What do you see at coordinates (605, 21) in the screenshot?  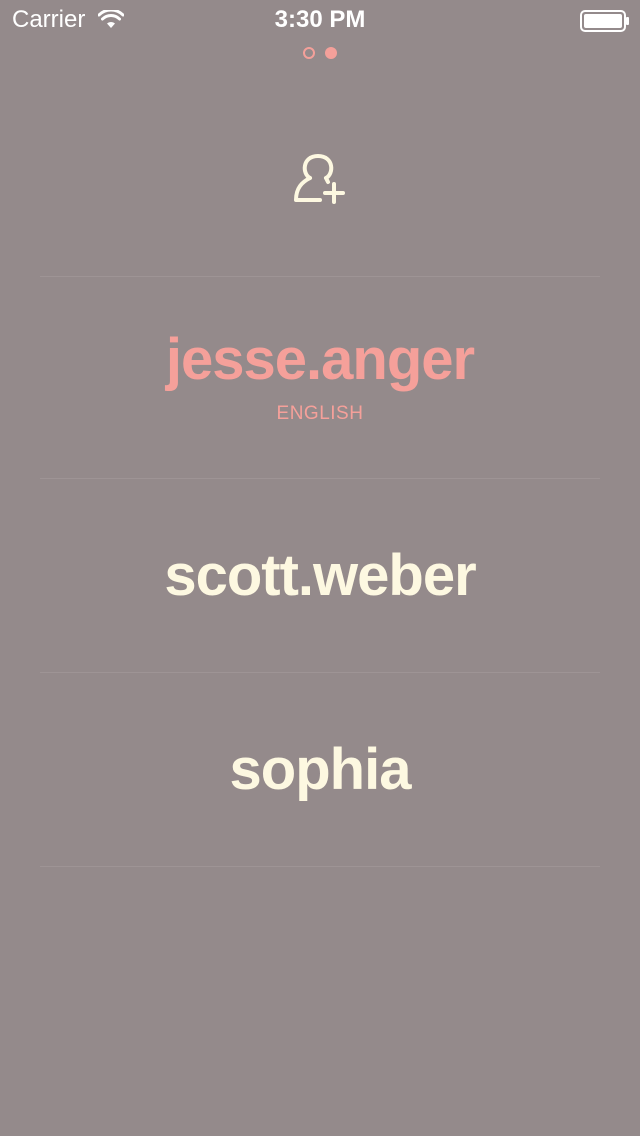 I see `battery-icon` at bounding box center [605, 21].